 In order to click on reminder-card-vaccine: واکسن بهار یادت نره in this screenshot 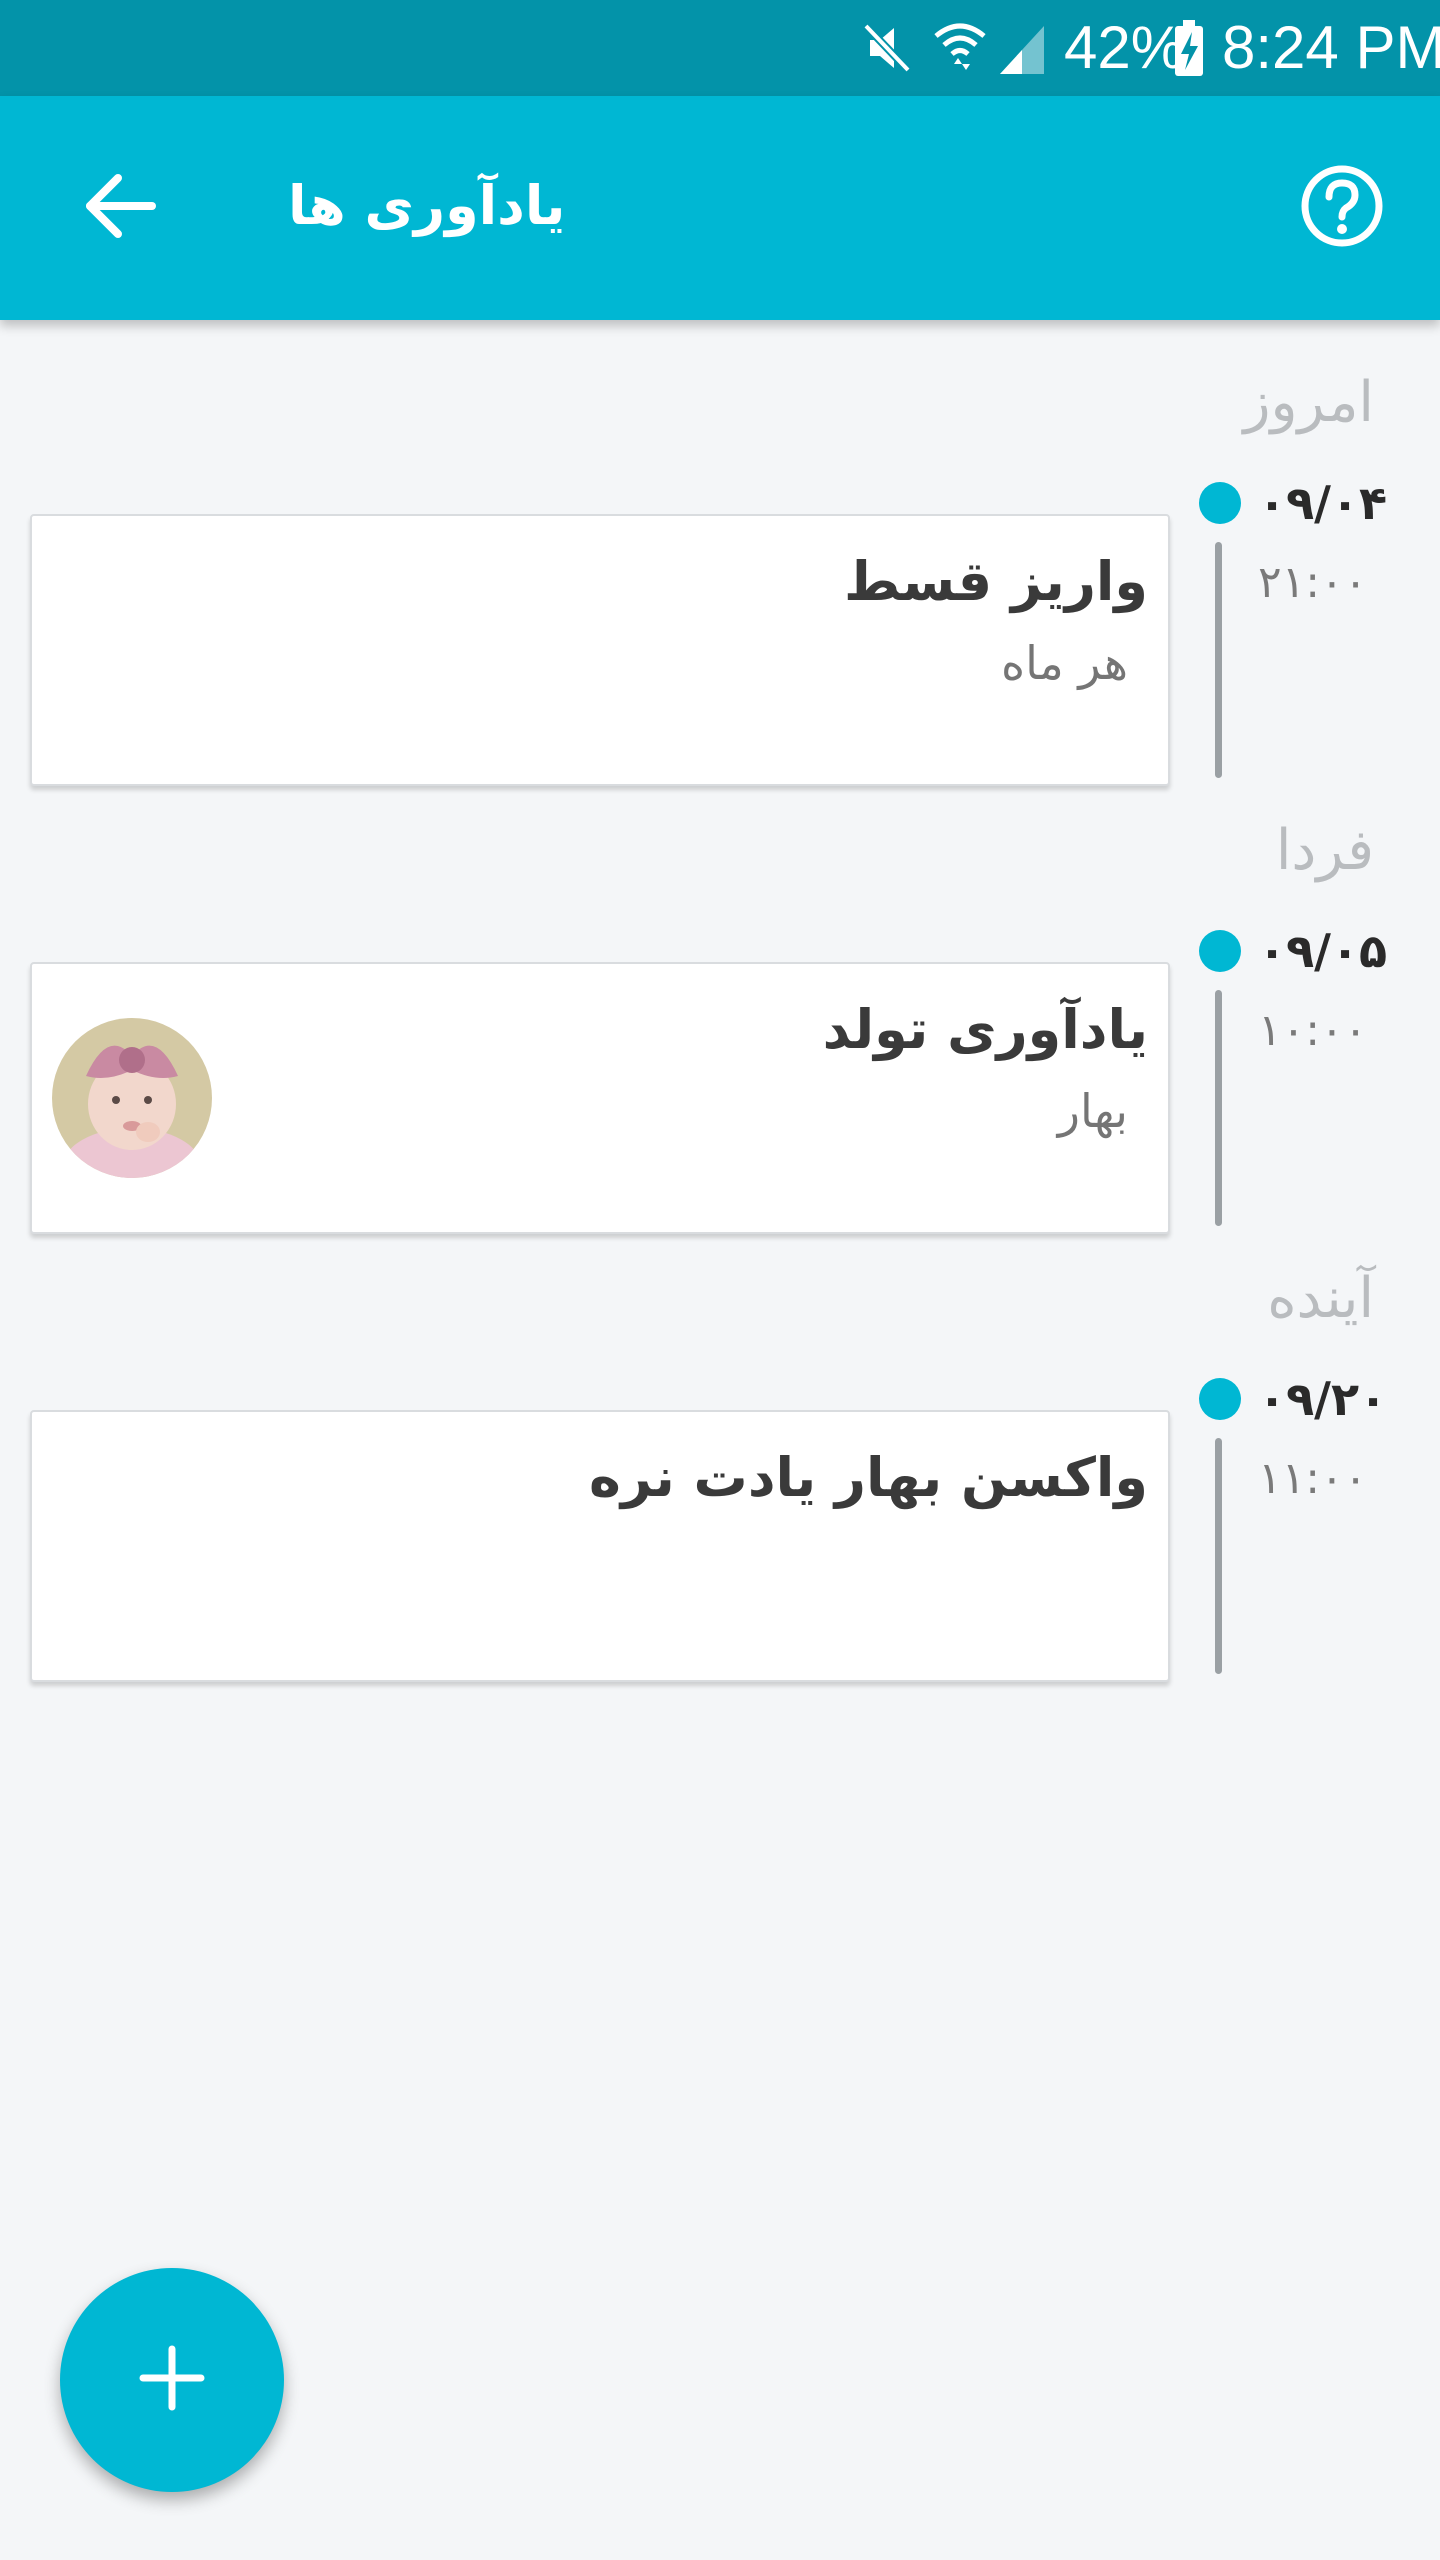, I will do `click(600, 1546)`.